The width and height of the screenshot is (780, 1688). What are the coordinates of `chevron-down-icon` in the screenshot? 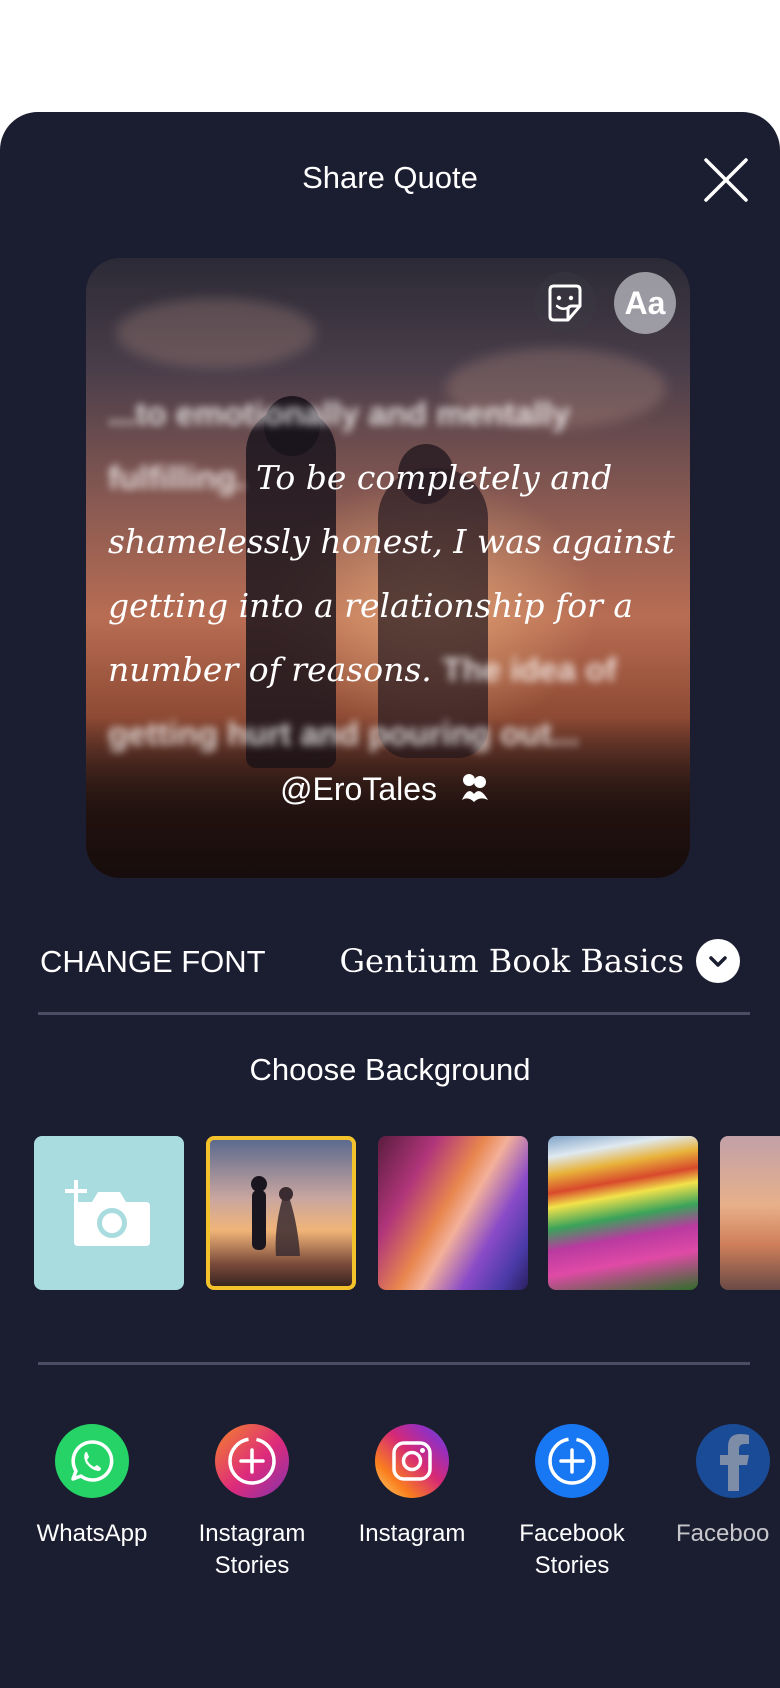 It's located at (718, 961).